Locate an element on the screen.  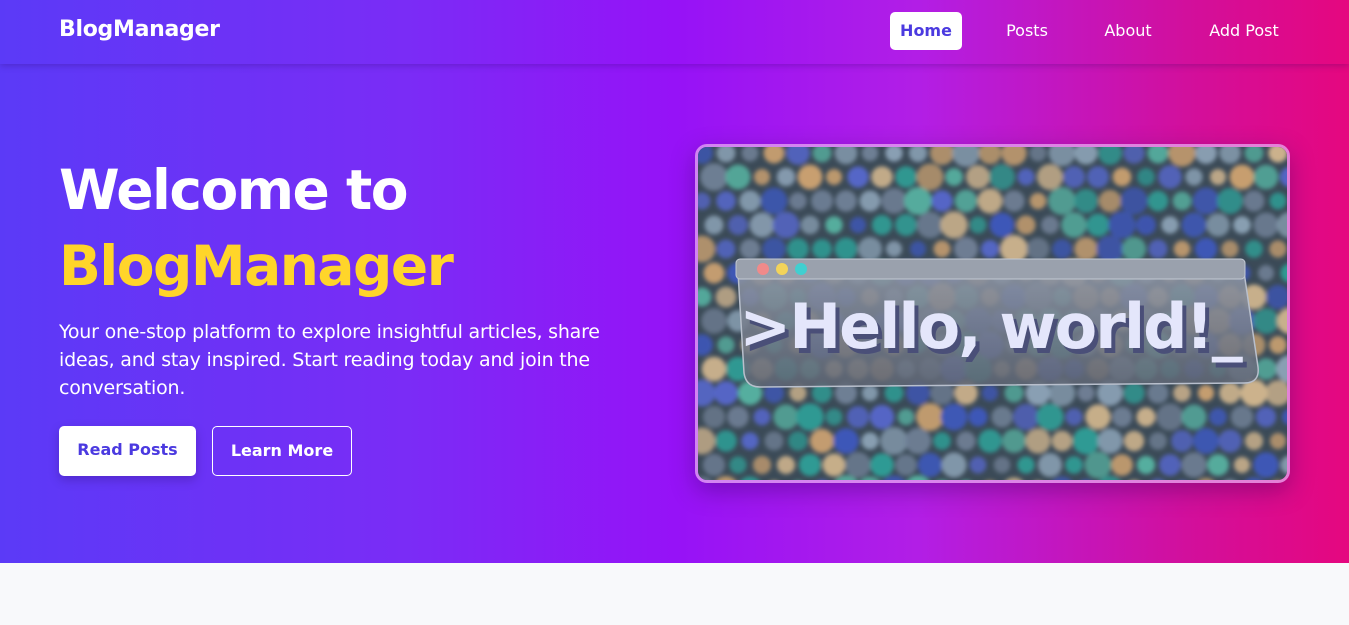
nav-link-home: Home is located at coordinates (926, 31).